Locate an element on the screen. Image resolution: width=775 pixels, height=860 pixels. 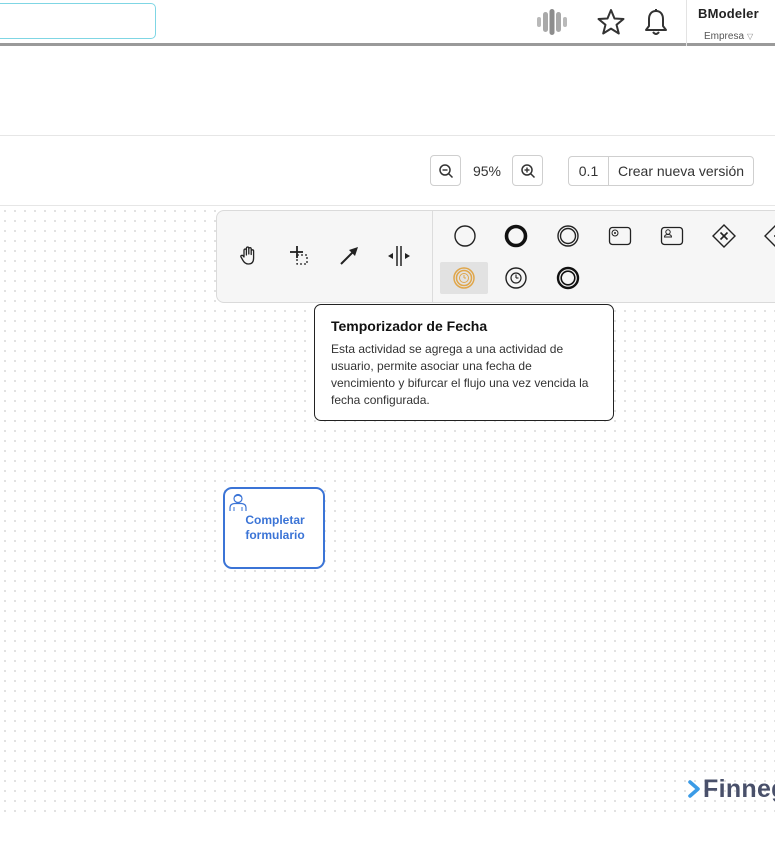
end-event-icon is located at coordinates (516, 236).